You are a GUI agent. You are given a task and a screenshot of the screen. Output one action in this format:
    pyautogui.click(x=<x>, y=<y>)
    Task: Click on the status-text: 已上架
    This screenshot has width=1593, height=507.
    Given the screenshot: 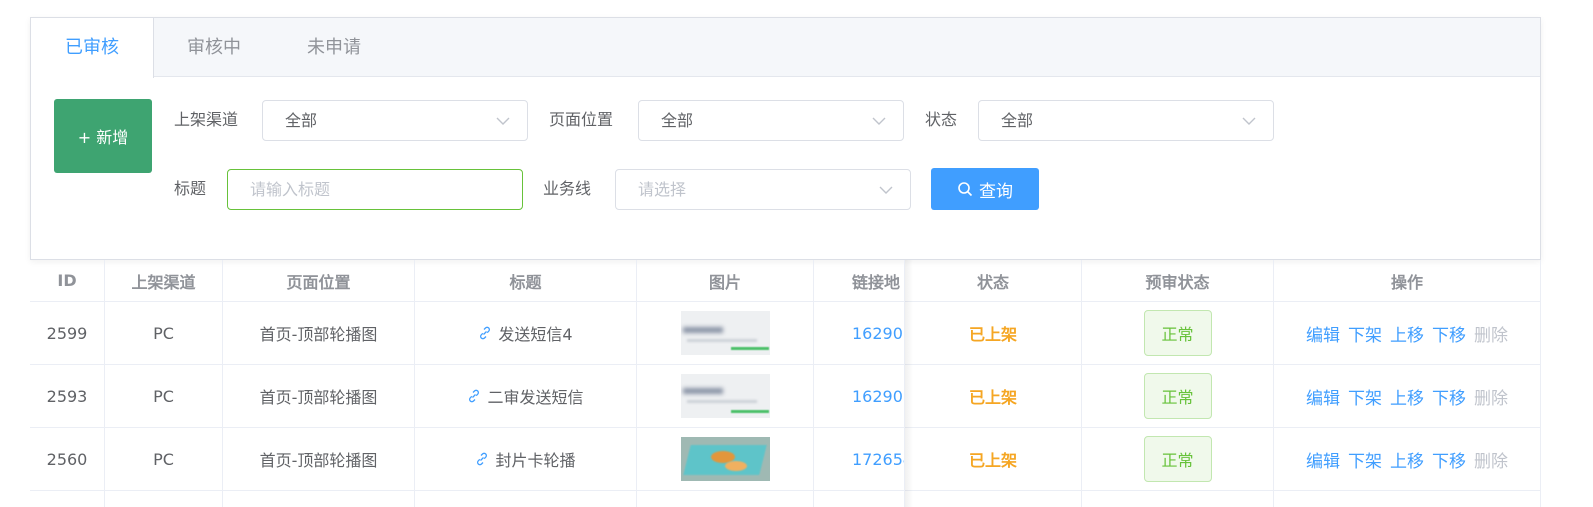 What is the action you would take?
    pyautogui.click(x=992, y=460)
    